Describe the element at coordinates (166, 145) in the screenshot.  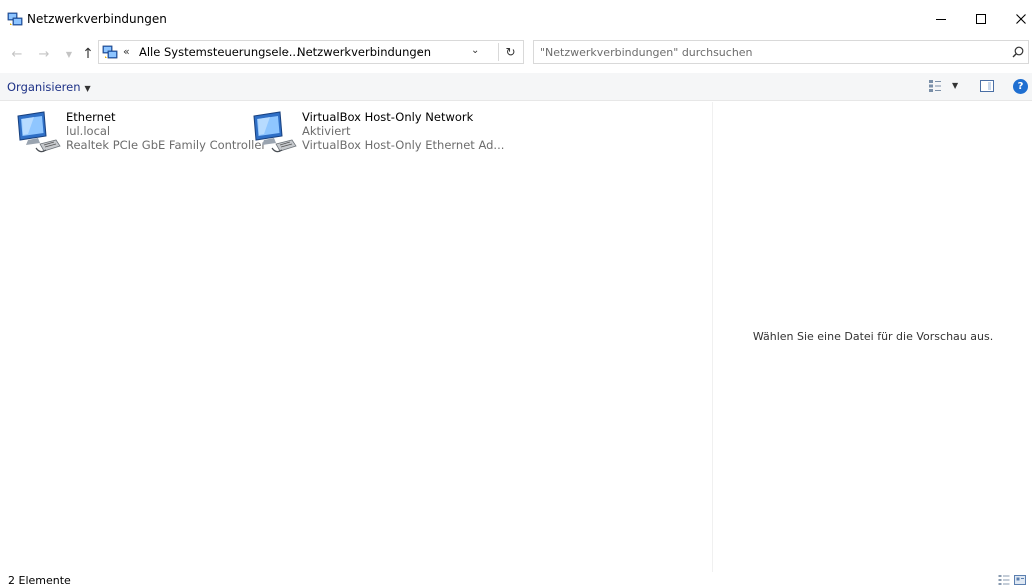
I see `connection-device: Realtek PCIe GbE Family Controller` at that location.